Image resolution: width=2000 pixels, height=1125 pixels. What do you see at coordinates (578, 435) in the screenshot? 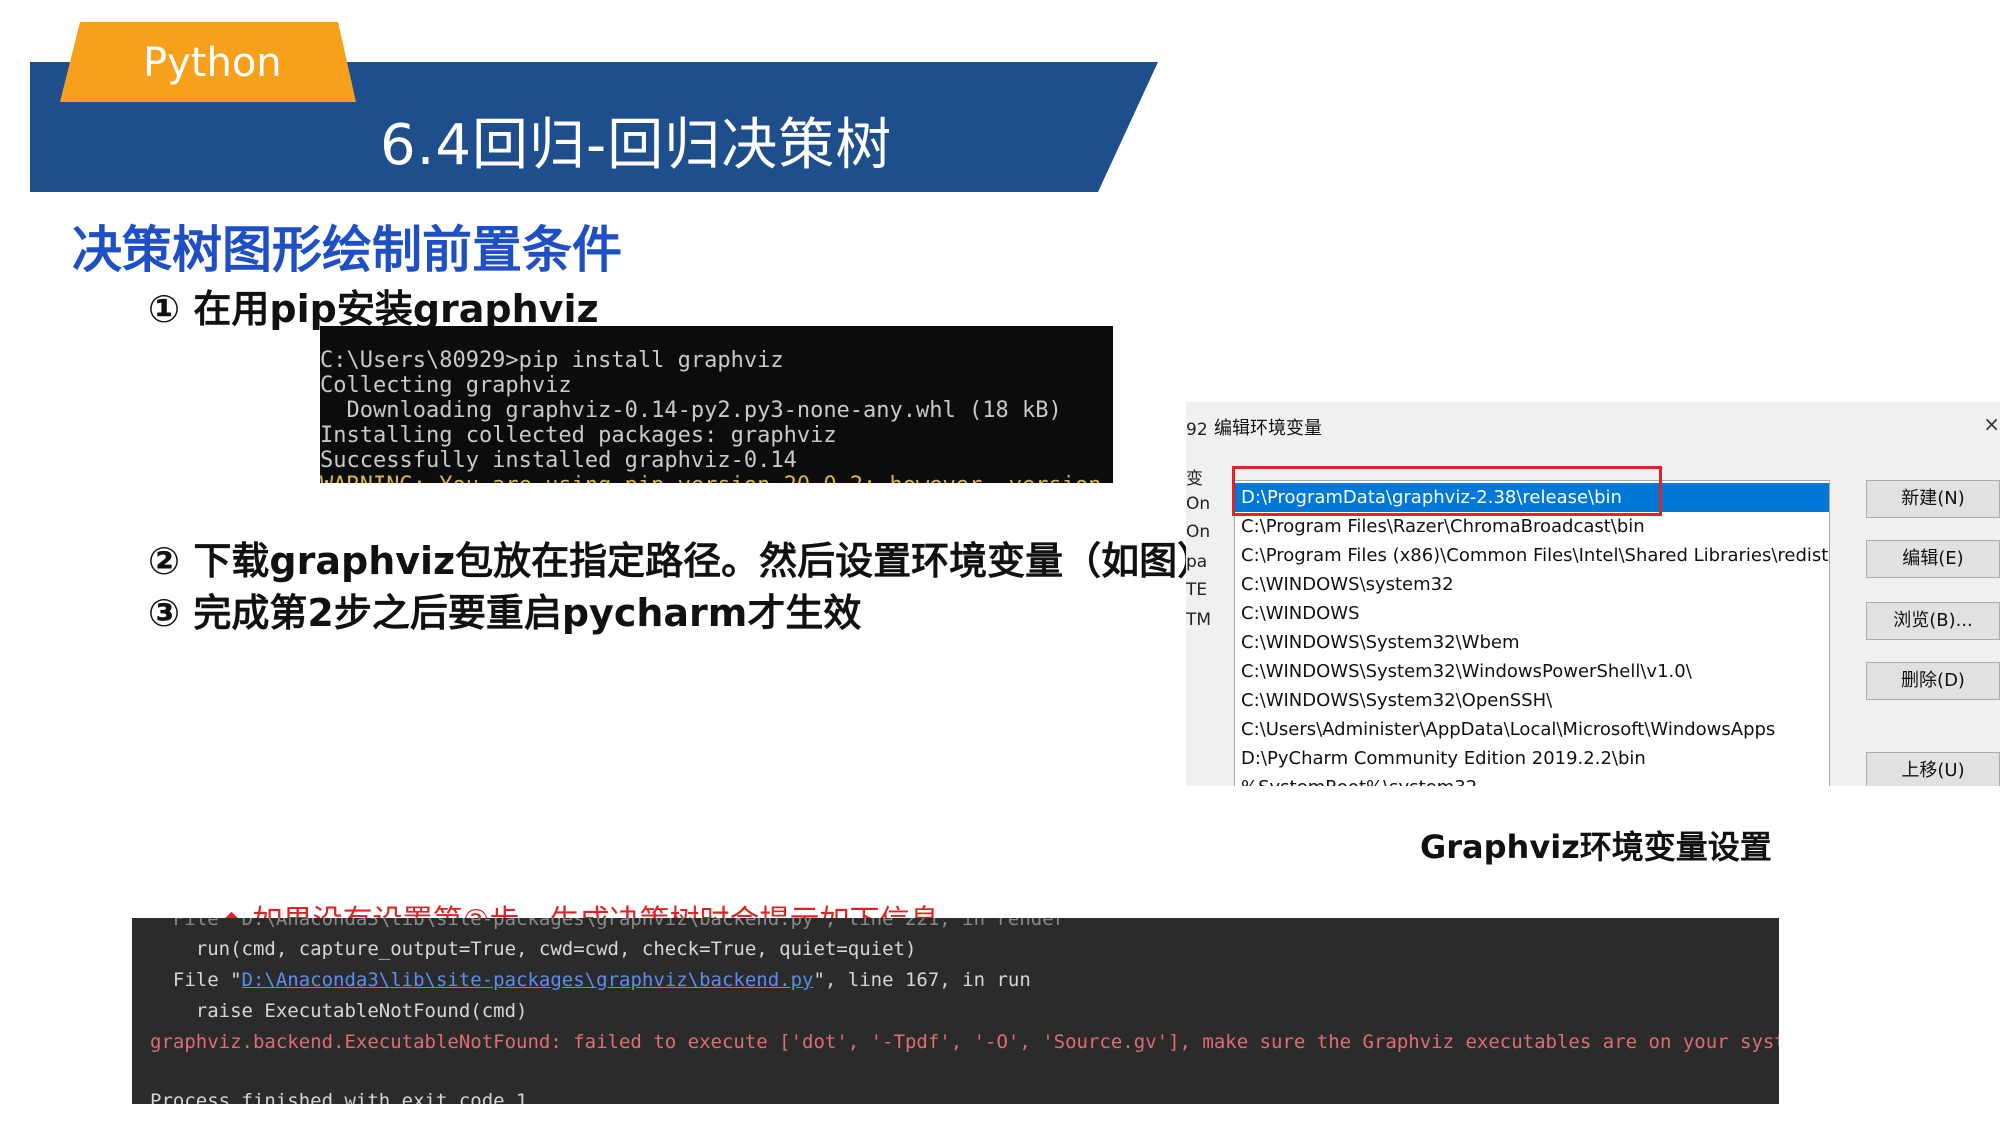
I see `terminal-line: Installing collected packages: graphviz` at bounding box center [578, 435].